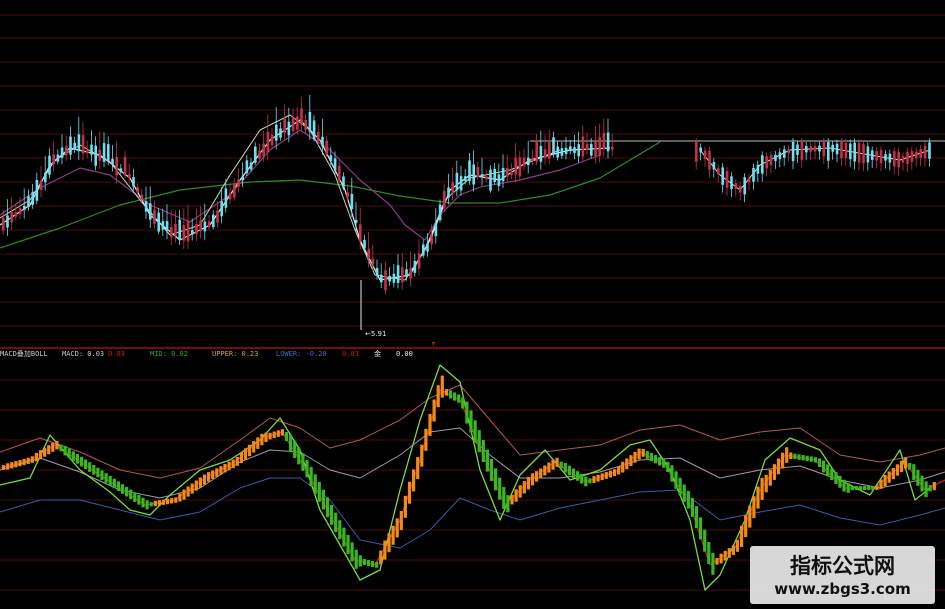 The image size is (945, 609). What do you see at coordinates (83, 354) in the screenshot?
I see `indicator-header-segment: MACD: 0.03` at bounding box center [83, 354].